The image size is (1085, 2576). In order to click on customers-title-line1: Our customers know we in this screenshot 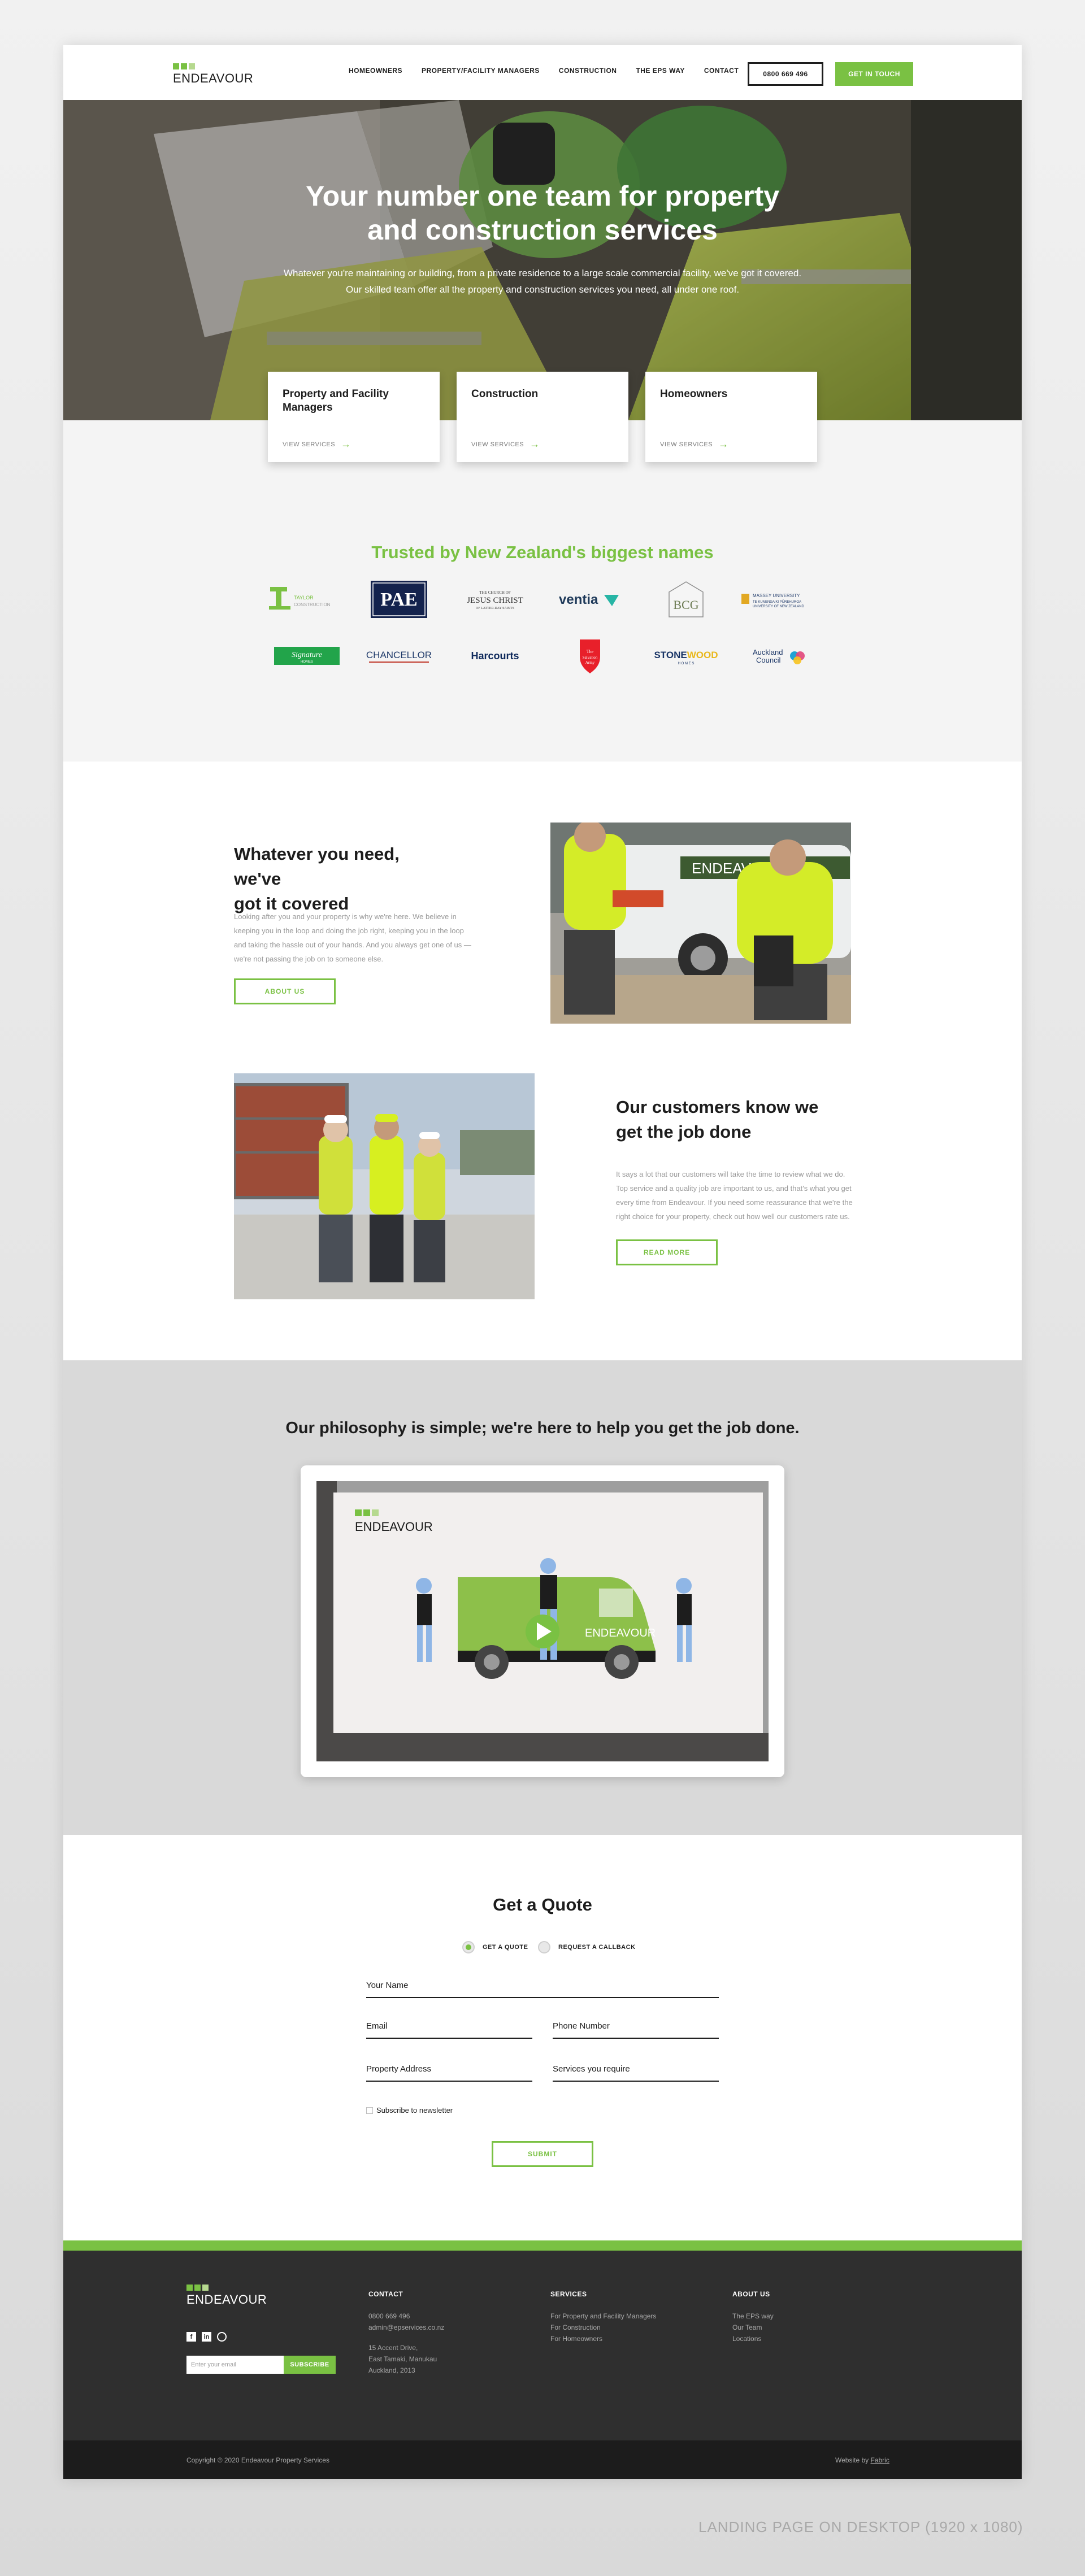, I will do `click(717, 1107)`.